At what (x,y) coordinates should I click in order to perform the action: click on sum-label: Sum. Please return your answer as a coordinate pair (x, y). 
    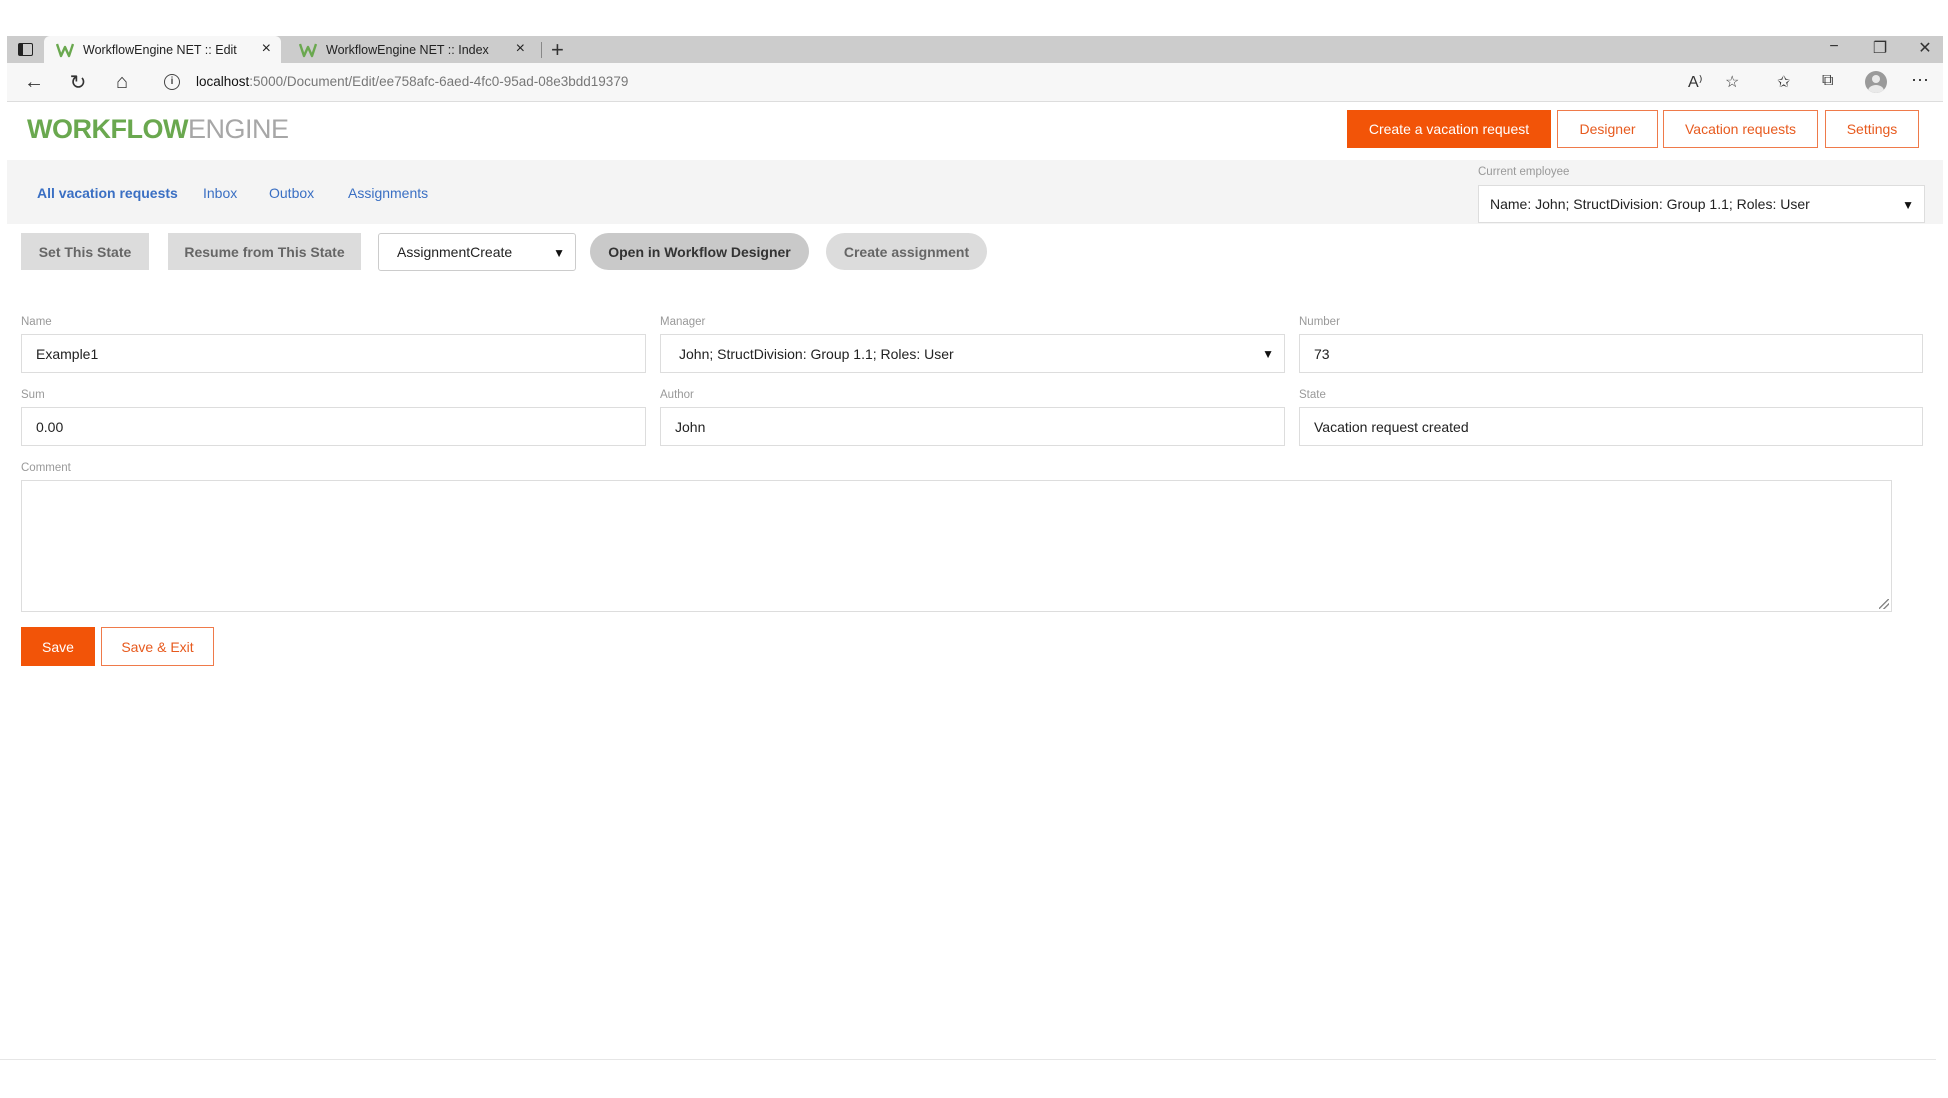
    Looking at the image, I should click on (33, 395).